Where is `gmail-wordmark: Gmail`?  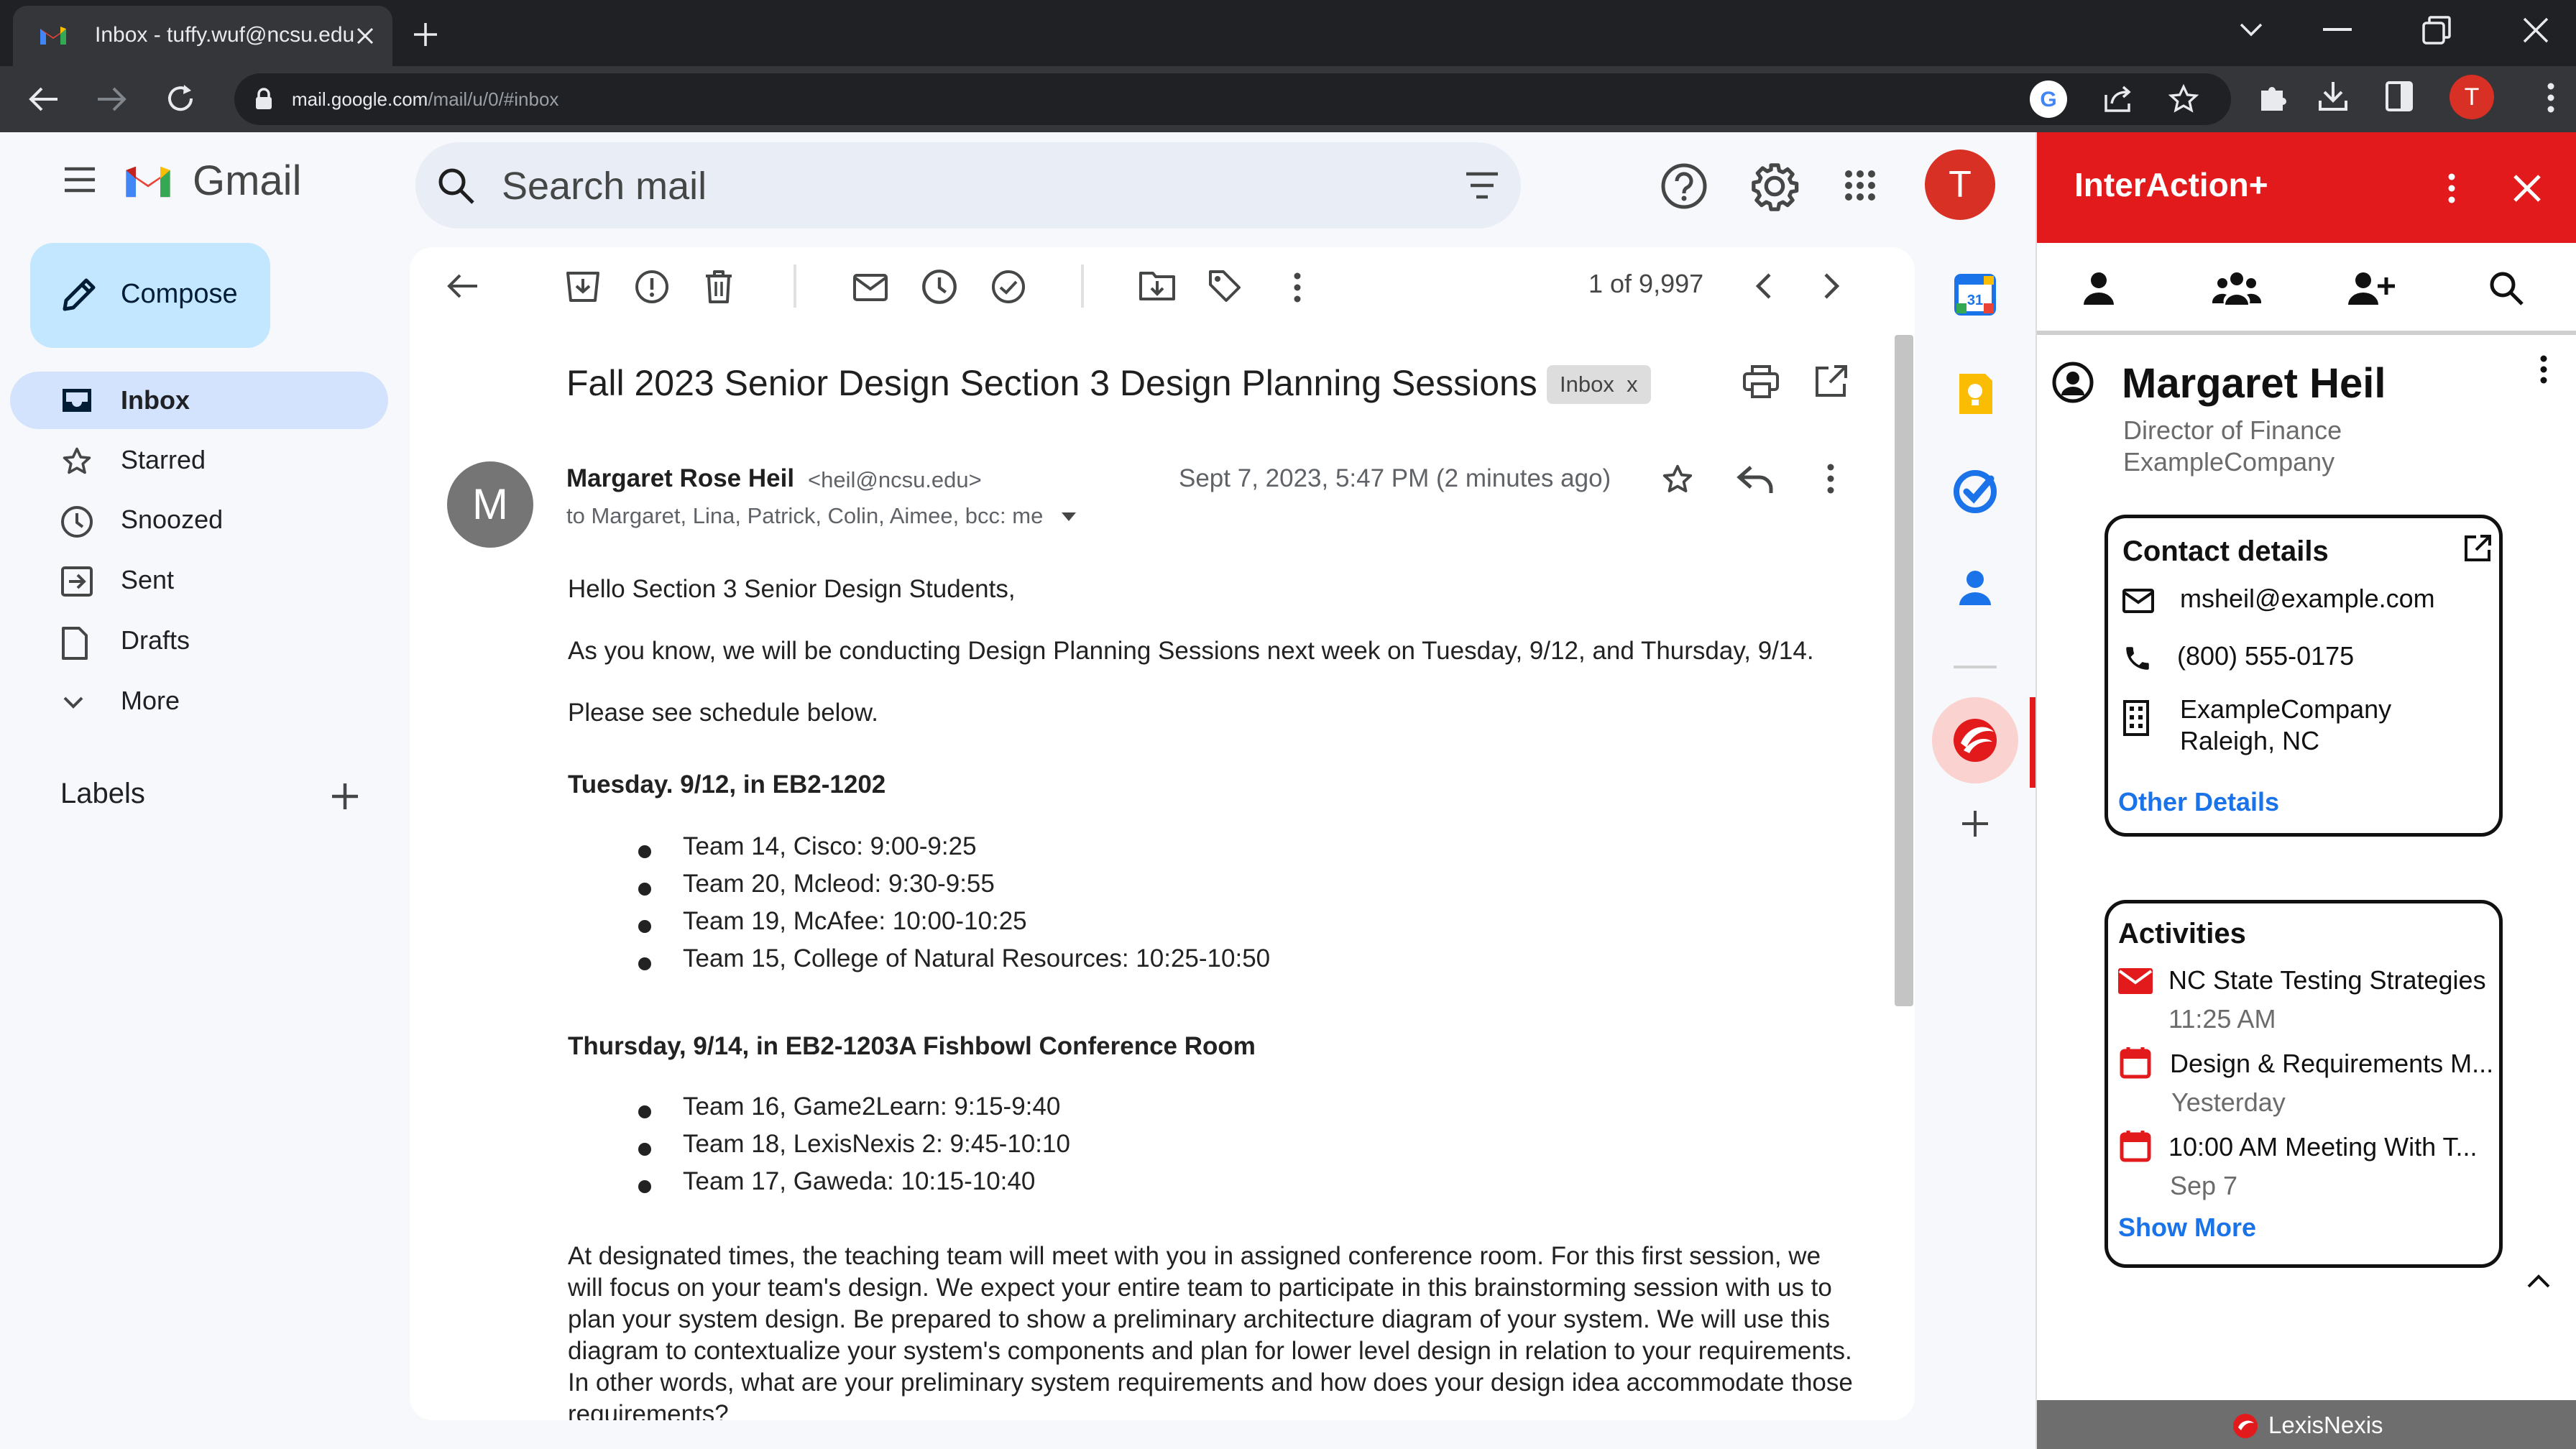 gmail-wordmark: Gmail is located at coordinates (247, 180).